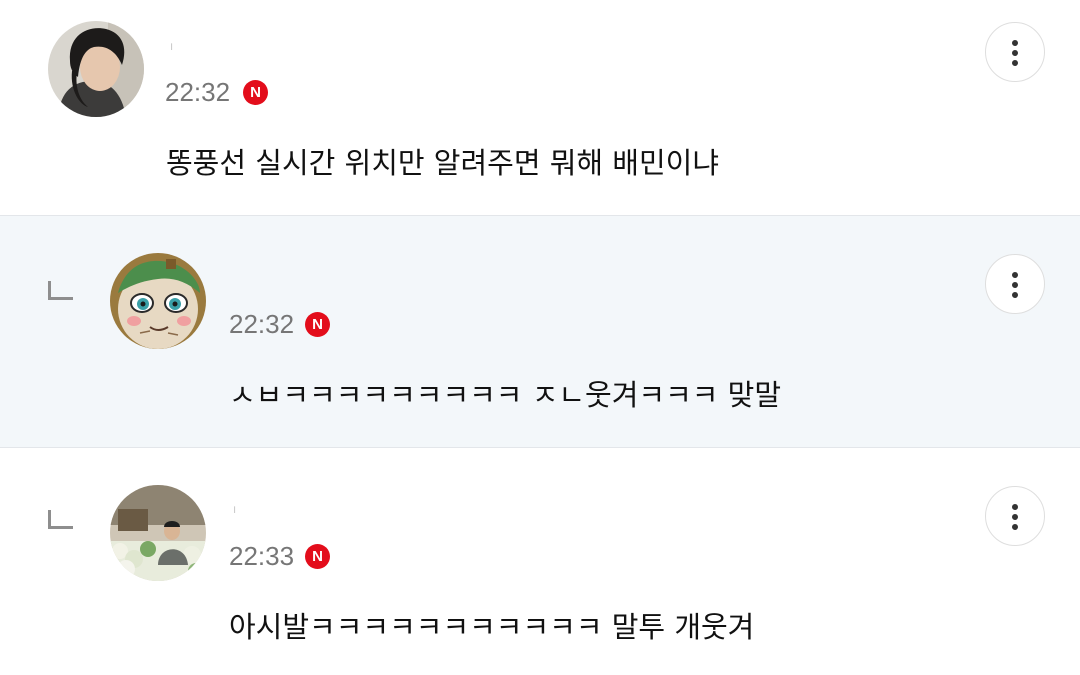 This screenshot has width=1080, height=675. Describe the element at coordinates (262, 556) in the screenshot. I see `comment-time: 22:33` at that location.